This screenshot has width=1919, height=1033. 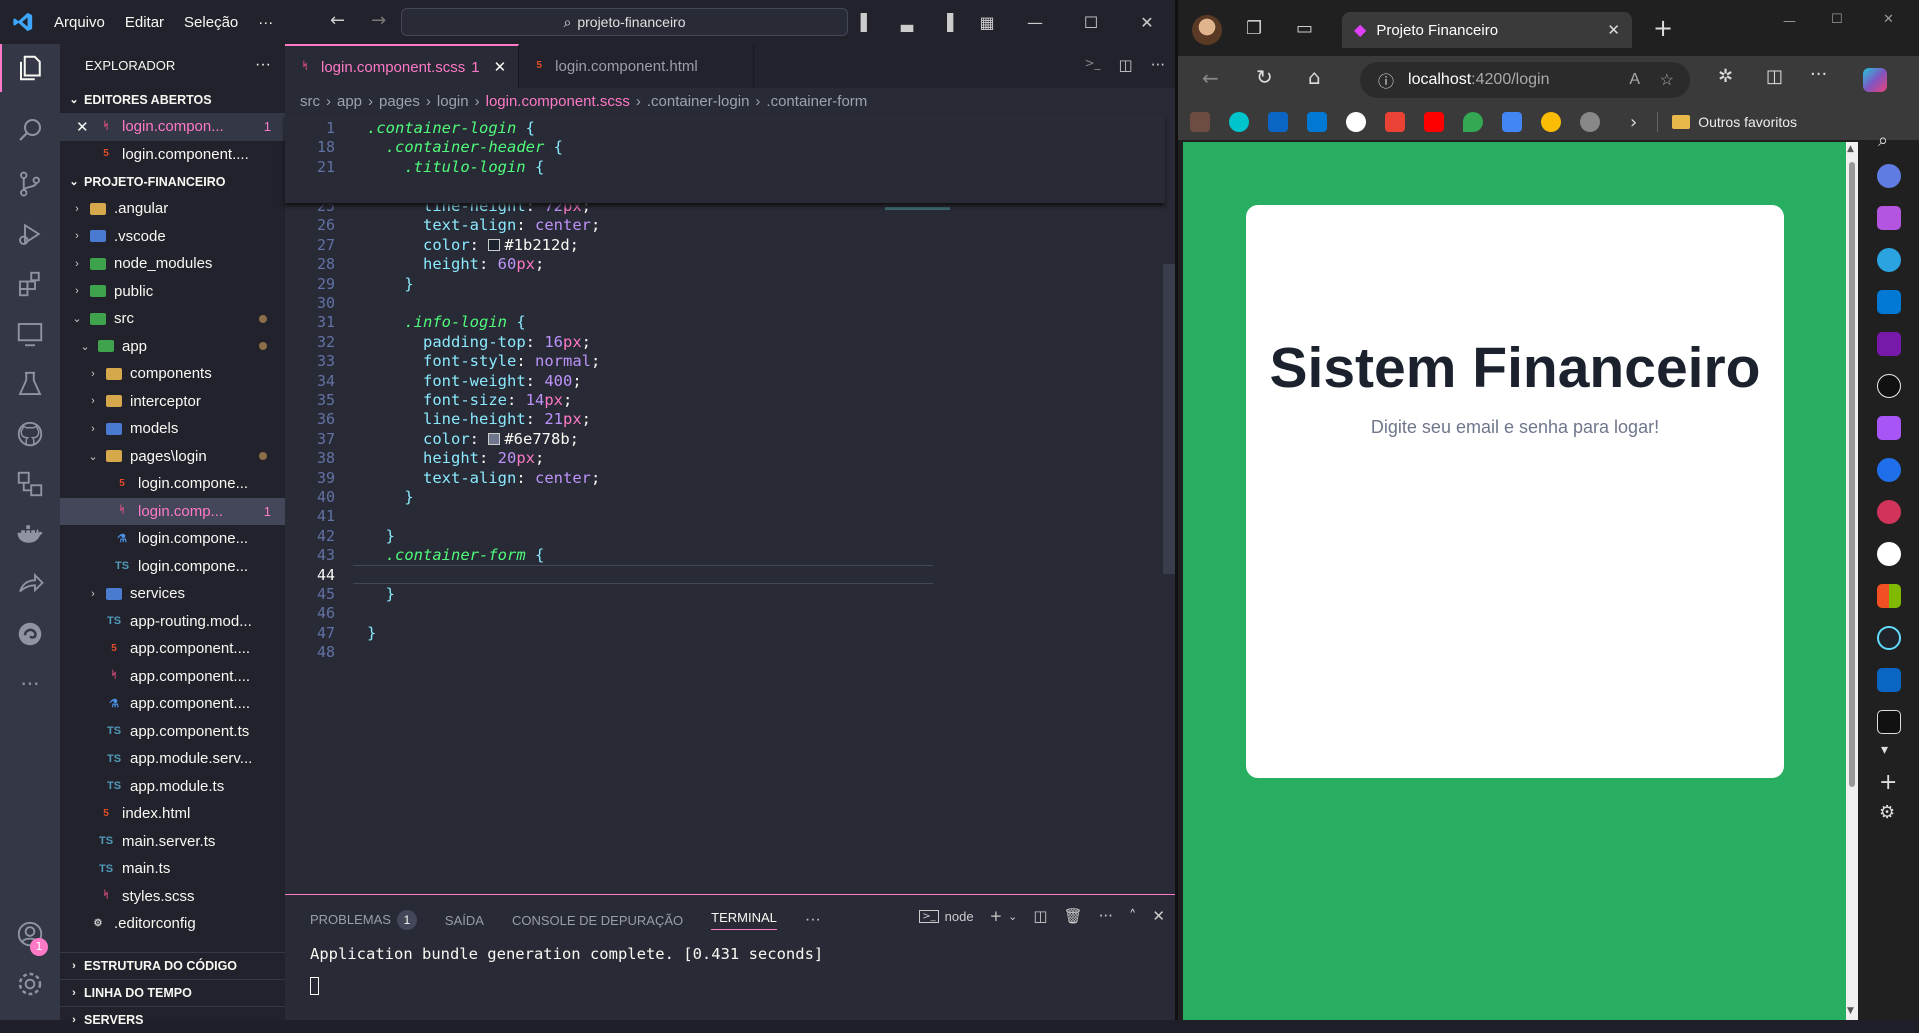 What do you see at coordinates (1278, 122) in the screenshot?
I see `bookmark-linkedin-icon` at bounding box center [1278, 122].